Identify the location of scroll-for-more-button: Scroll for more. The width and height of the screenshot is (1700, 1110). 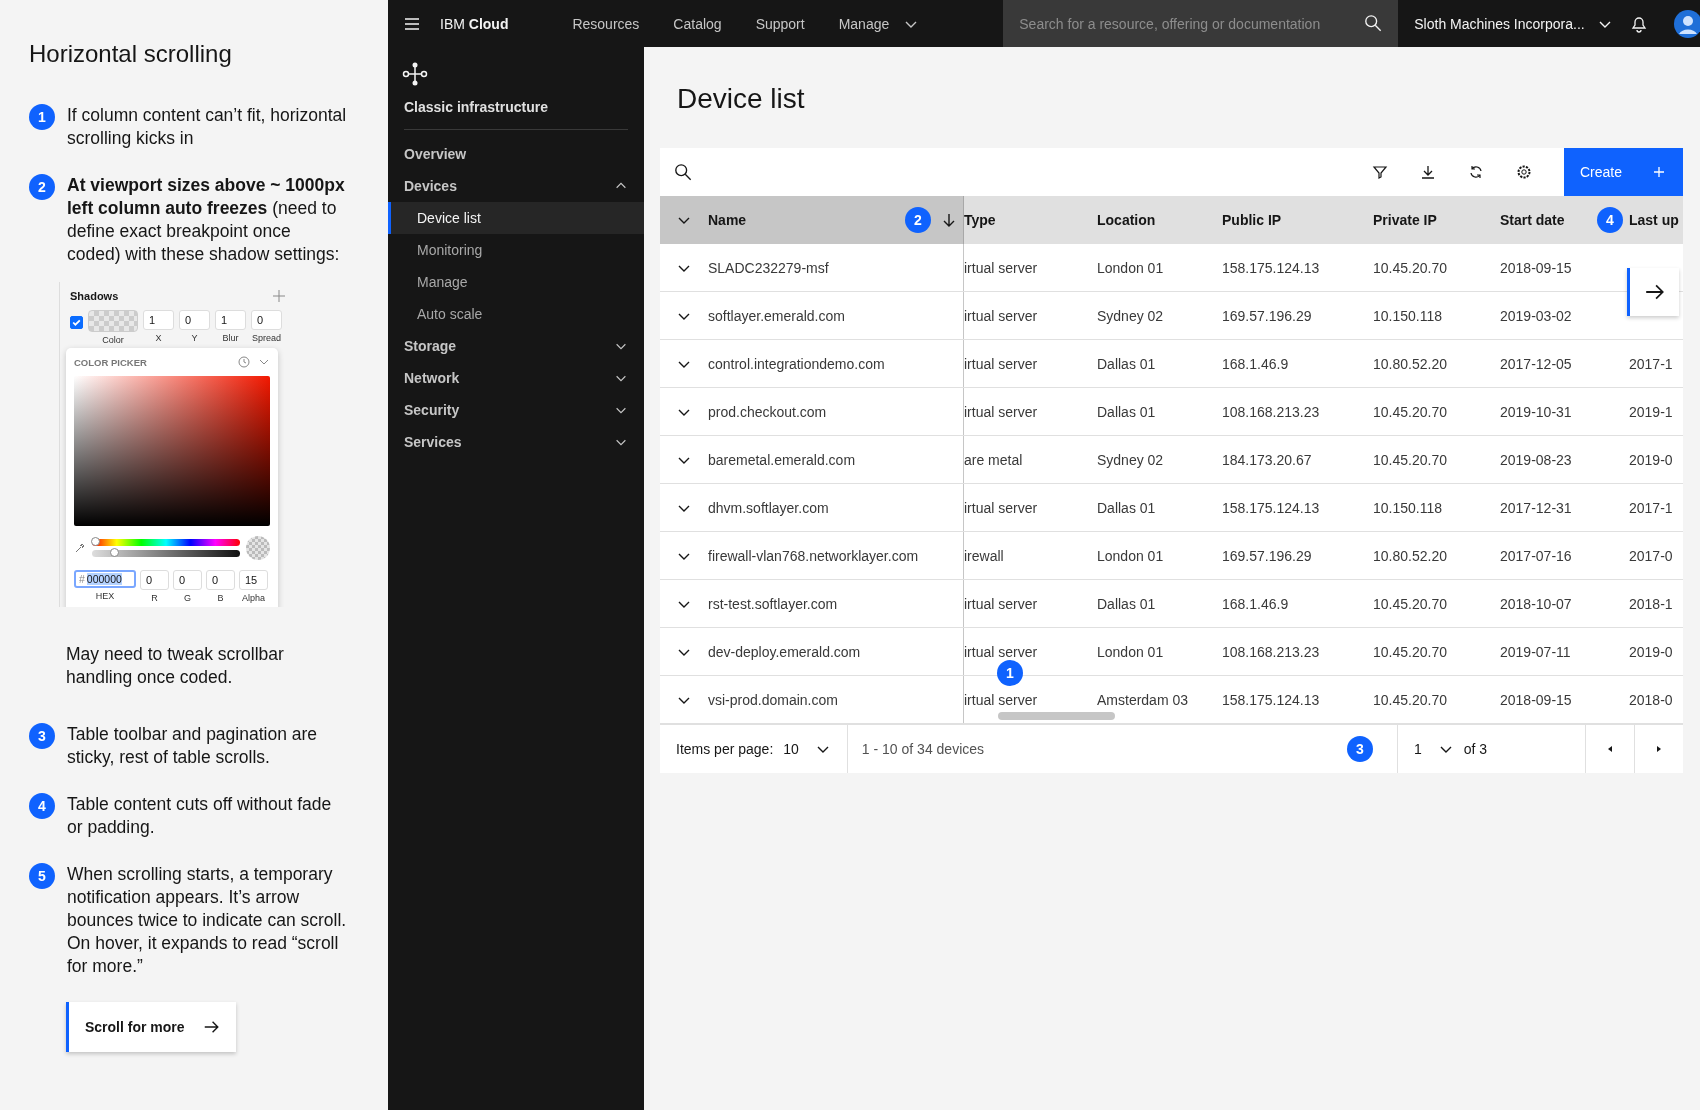
(151, 1027).